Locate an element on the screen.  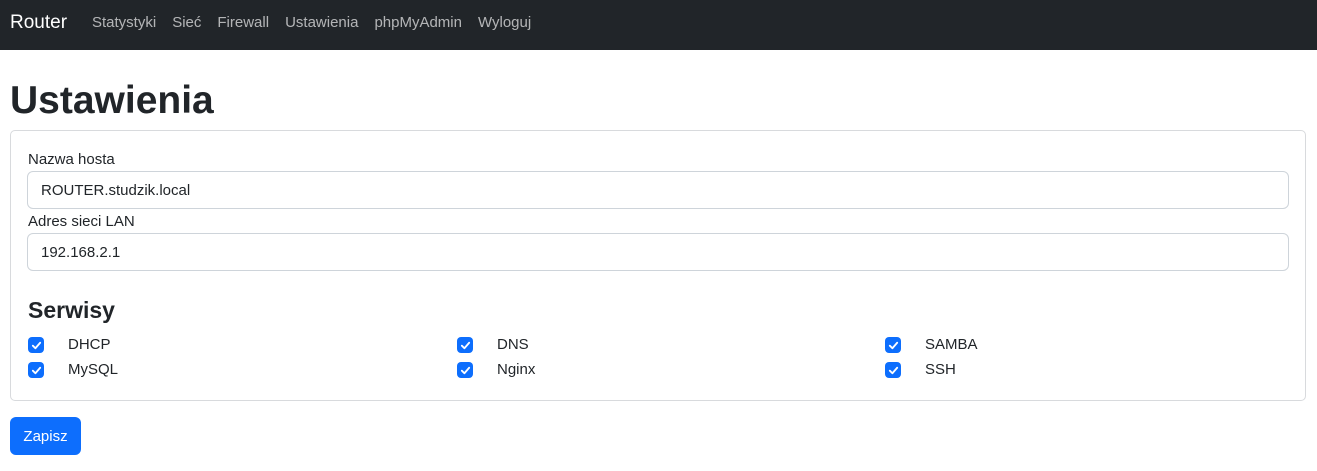
nav-link-firewall: Firewall is located at coordinates (243, 23).